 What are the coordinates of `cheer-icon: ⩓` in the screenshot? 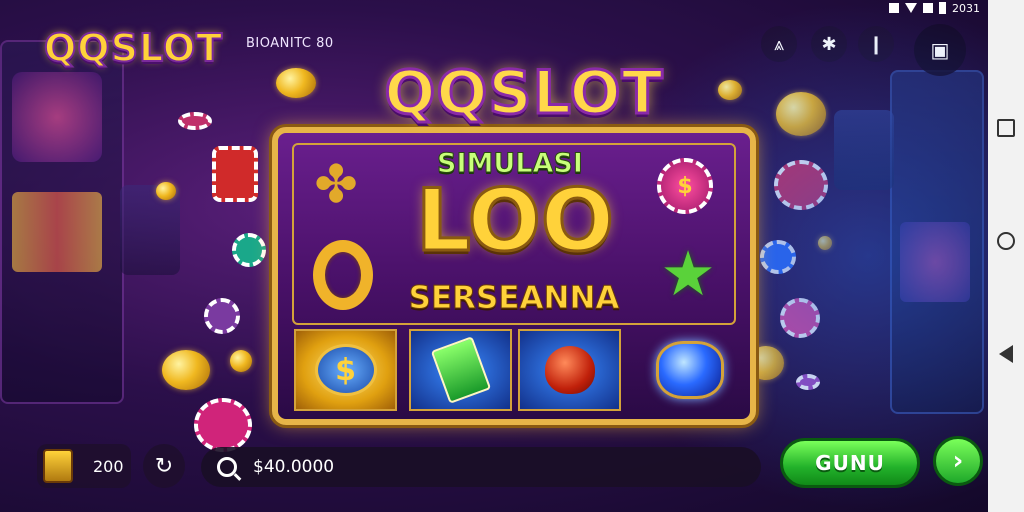 It's located at (779, 44).